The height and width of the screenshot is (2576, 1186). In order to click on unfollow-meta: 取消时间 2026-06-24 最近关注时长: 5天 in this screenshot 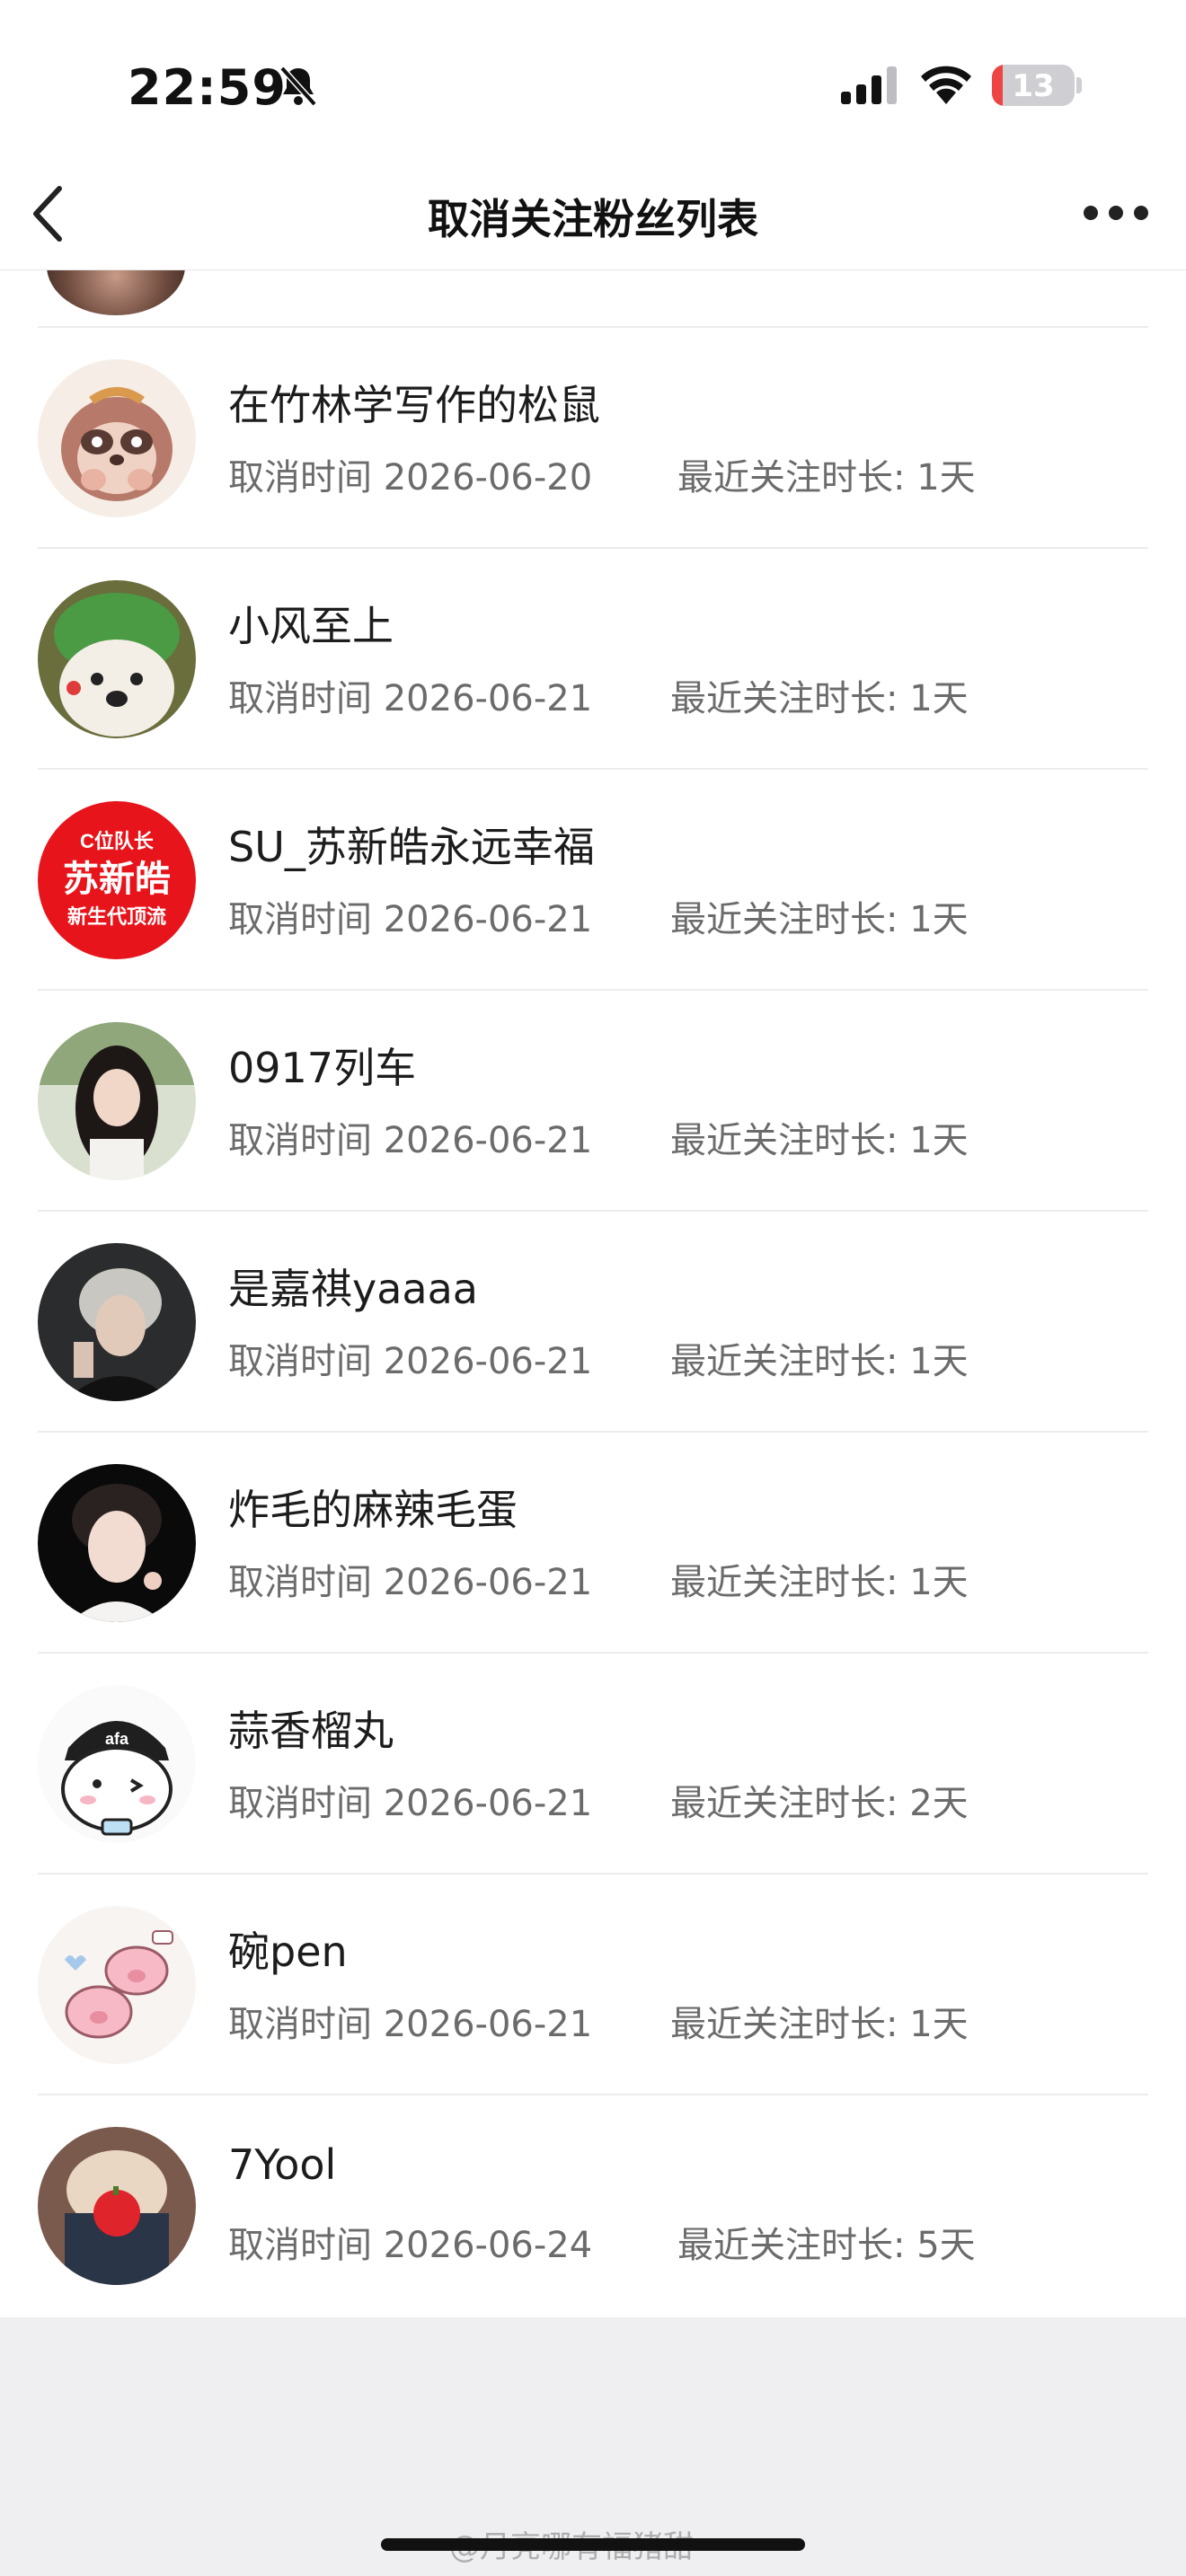, I will do `click(602, 2242)`.